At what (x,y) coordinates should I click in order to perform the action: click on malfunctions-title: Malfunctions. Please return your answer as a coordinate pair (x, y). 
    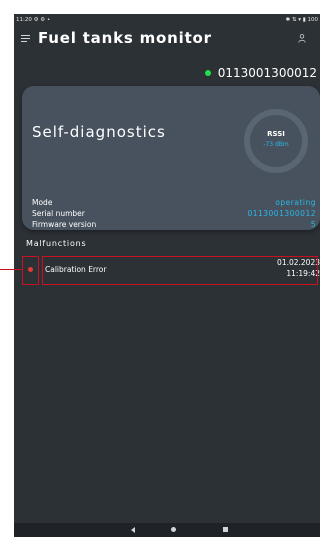
    Looking at the image, I should click on (56, 243).